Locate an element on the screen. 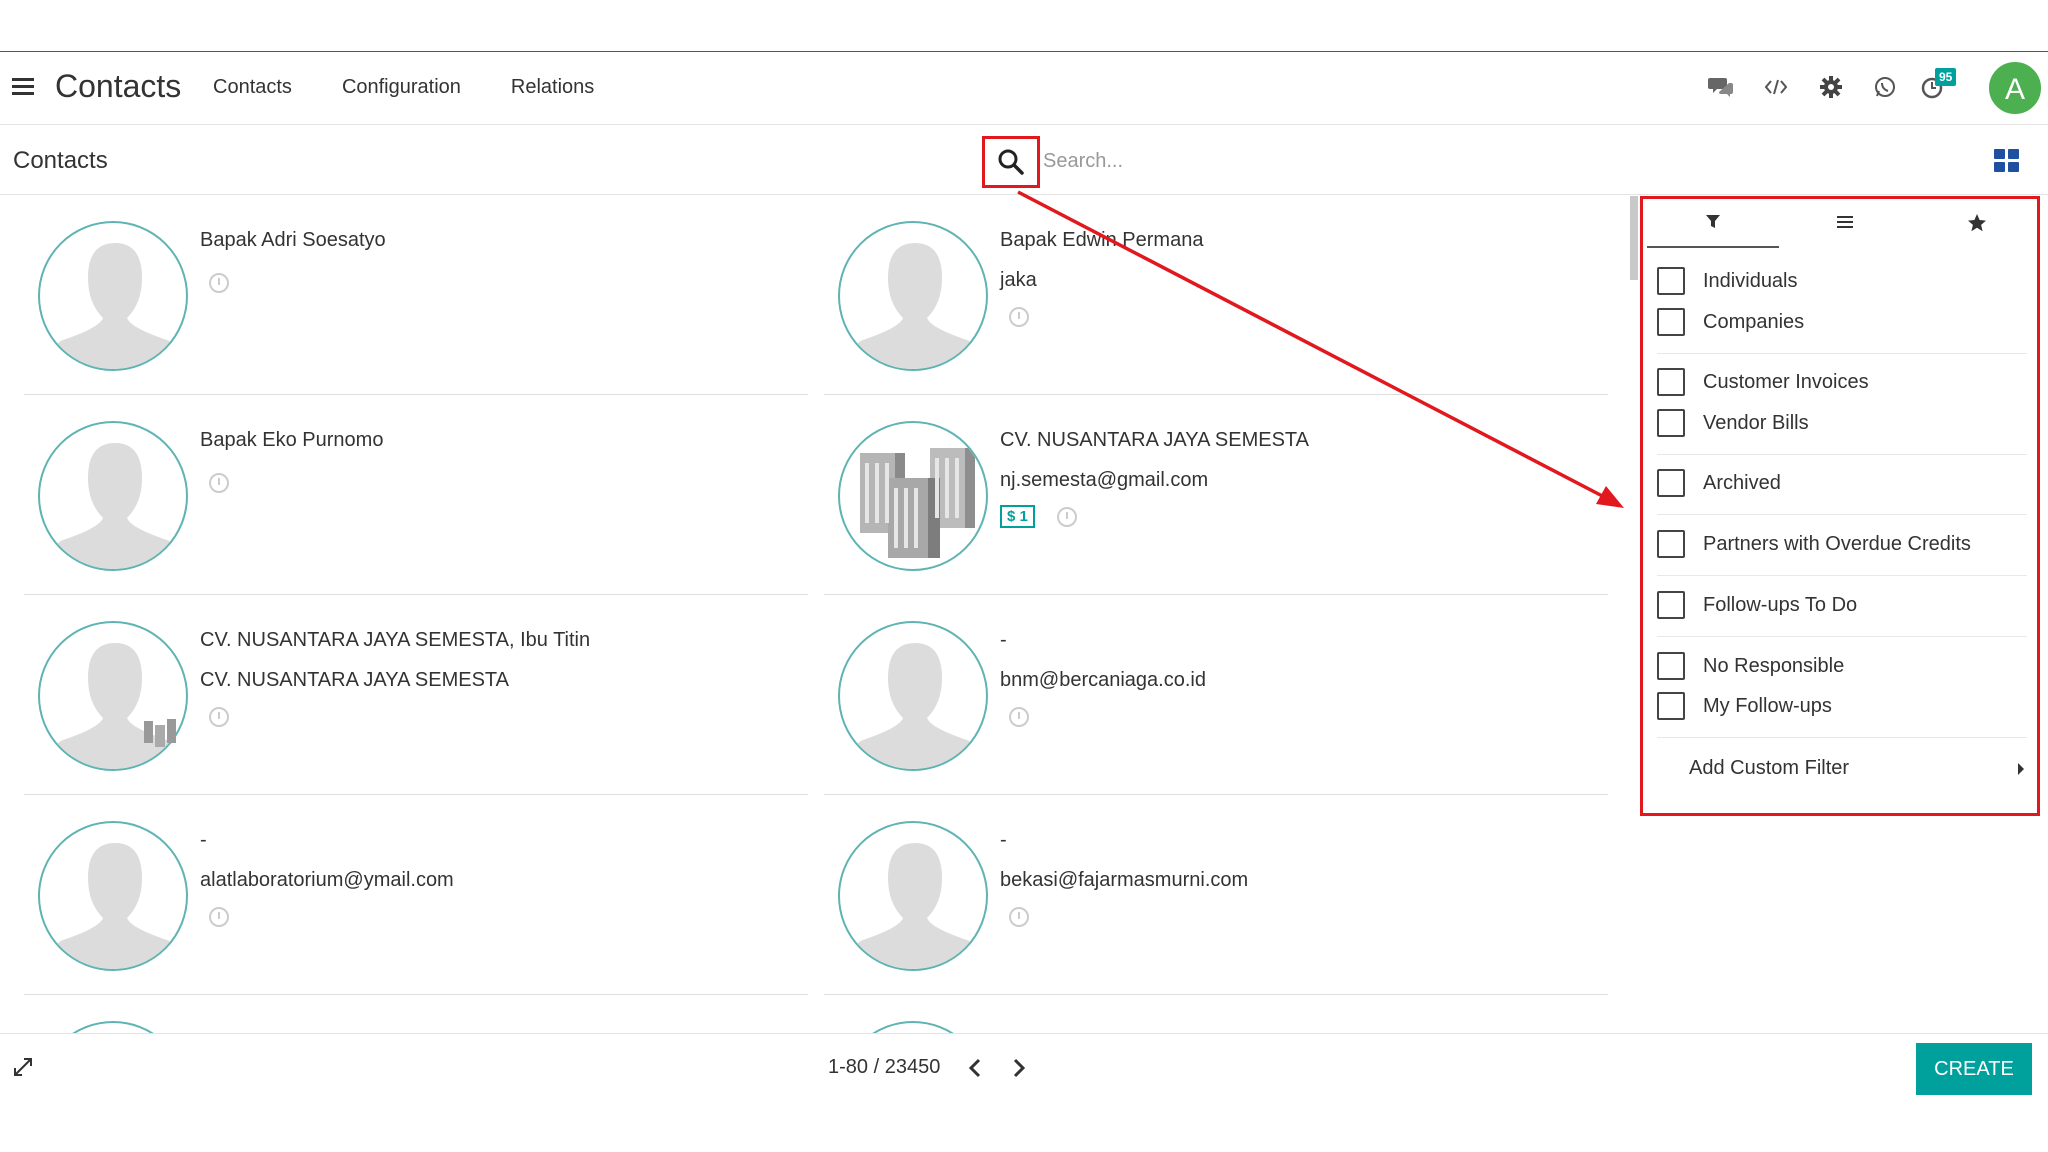  contact-card: Bapak Adri Soesatyo is located at coordinates (416, 295).